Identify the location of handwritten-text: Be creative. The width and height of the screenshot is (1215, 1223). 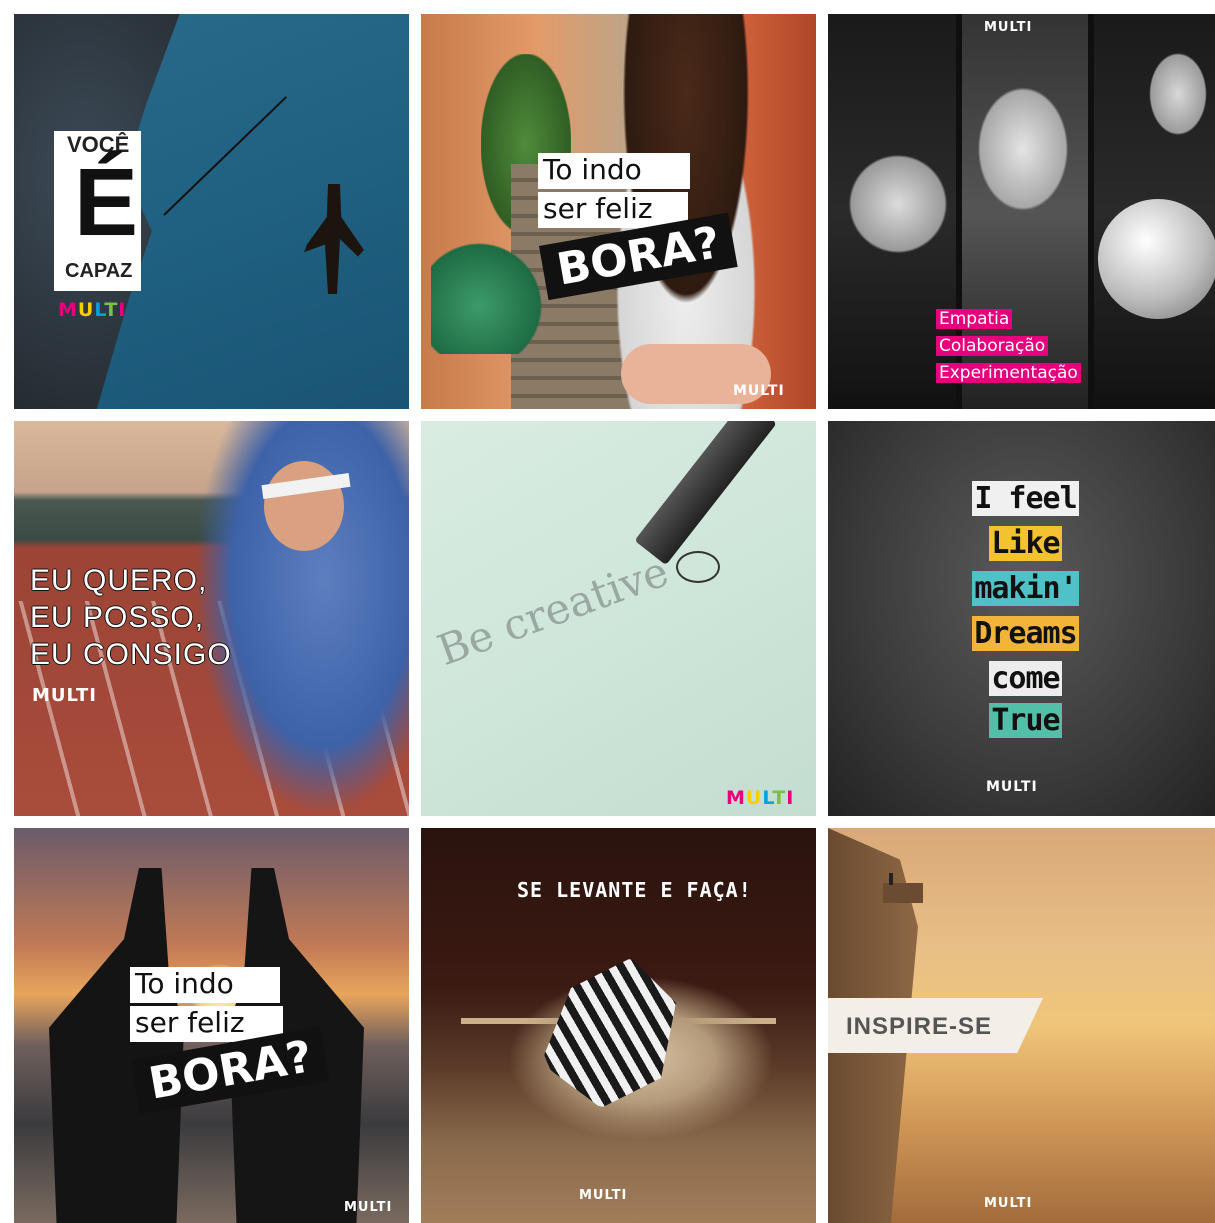
(553, 611).